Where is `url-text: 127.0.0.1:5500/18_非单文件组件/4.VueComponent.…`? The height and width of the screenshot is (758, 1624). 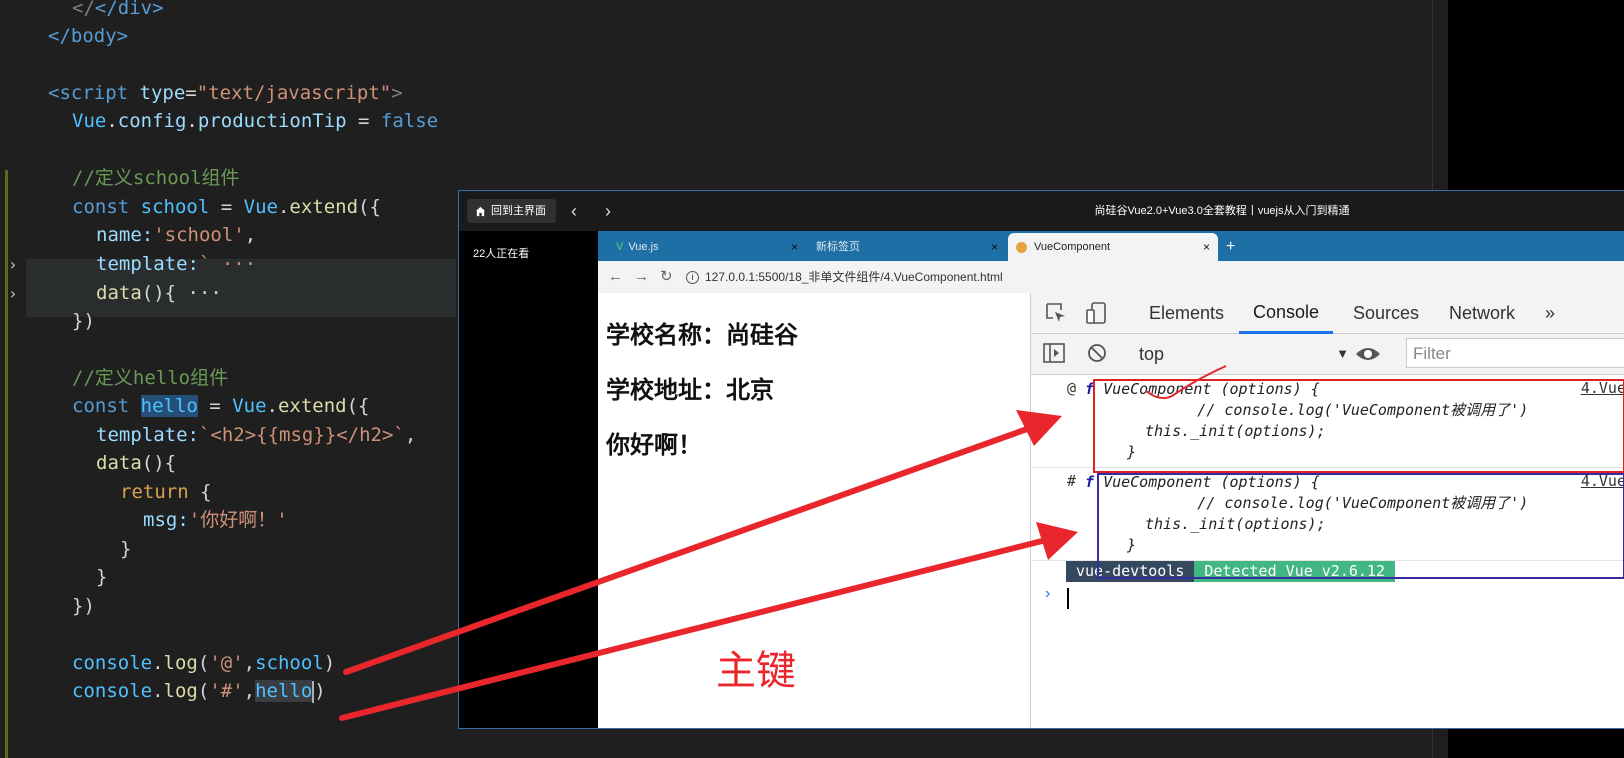 url-text: 127.0.0.1:5500/18_非单文件组件/4.VueComponent.… is located at coordinates (854, 277).